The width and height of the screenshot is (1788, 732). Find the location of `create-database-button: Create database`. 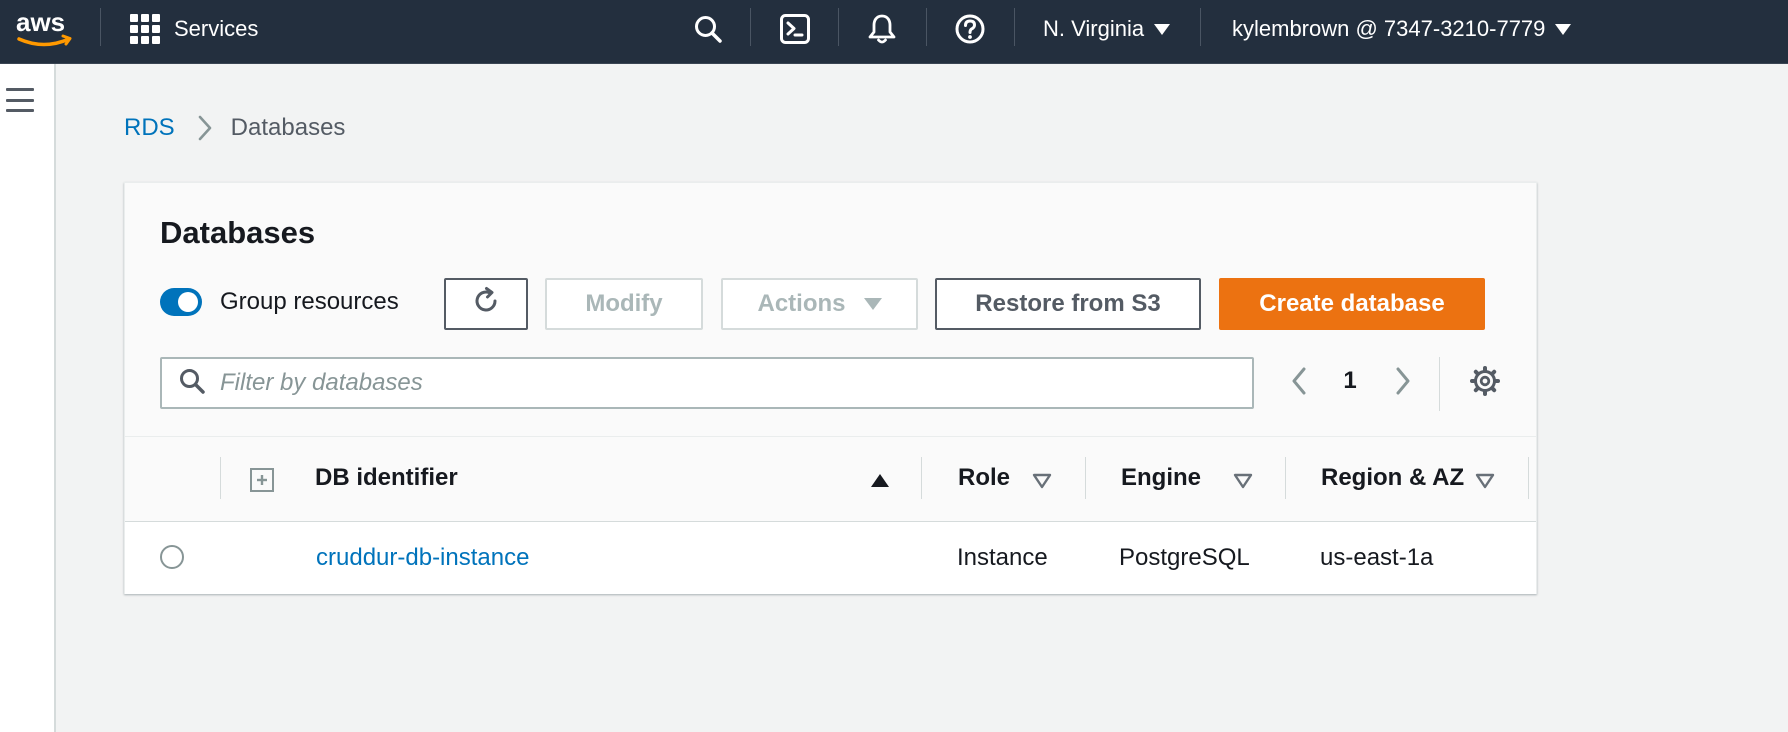

create-database-button: Create database is located at coordinates (1352, 304).